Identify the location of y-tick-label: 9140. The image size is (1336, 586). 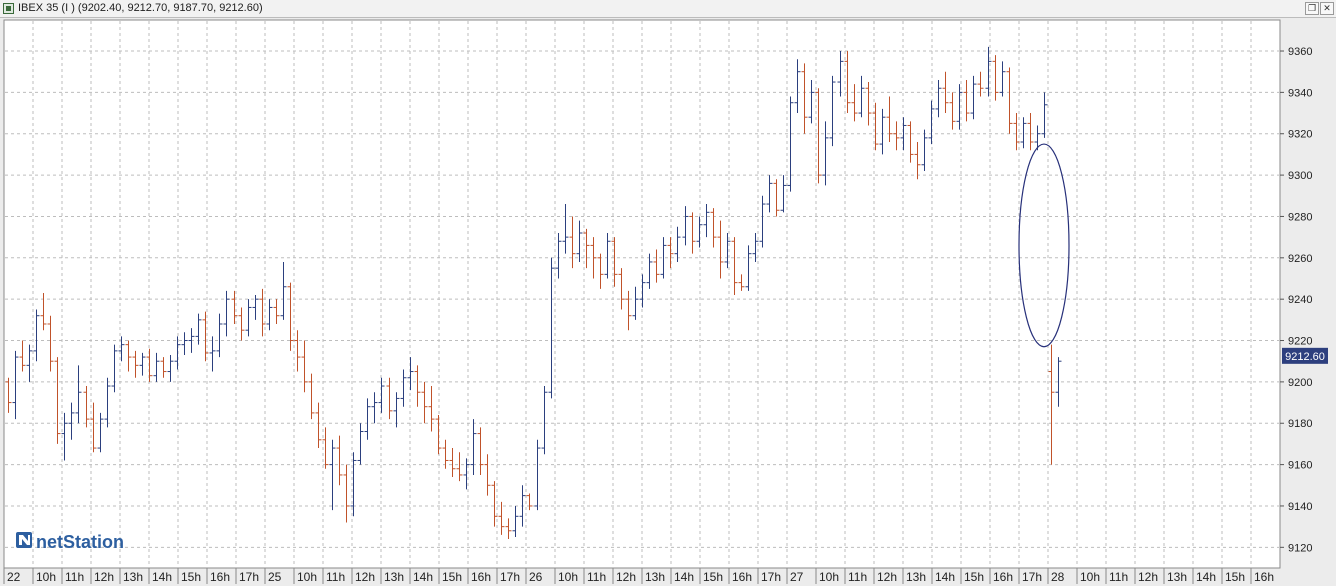
(1300, 507).